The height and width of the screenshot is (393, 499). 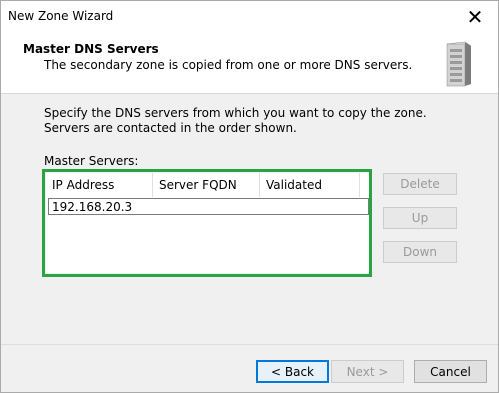 I want to click on up-button: Up, so click(x=420, y=218).